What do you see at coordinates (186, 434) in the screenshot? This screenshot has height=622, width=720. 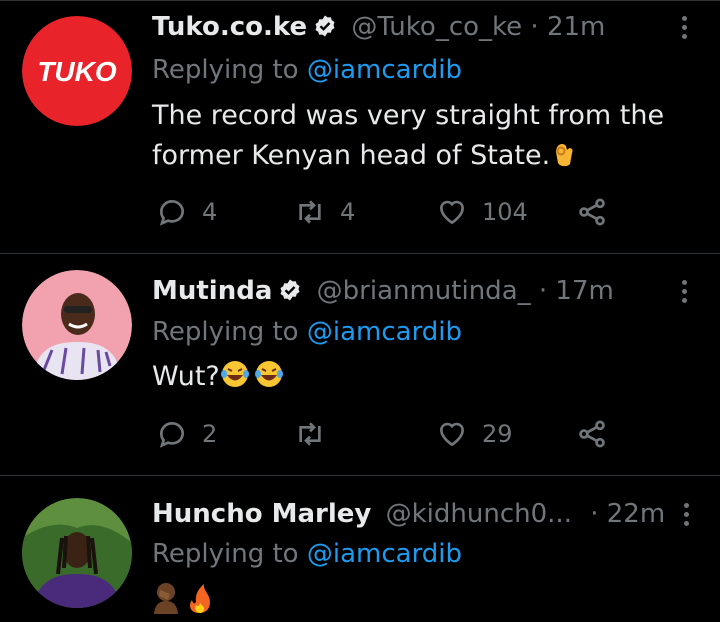 I see `reply-button: 2` at bounding box center [186, 434].